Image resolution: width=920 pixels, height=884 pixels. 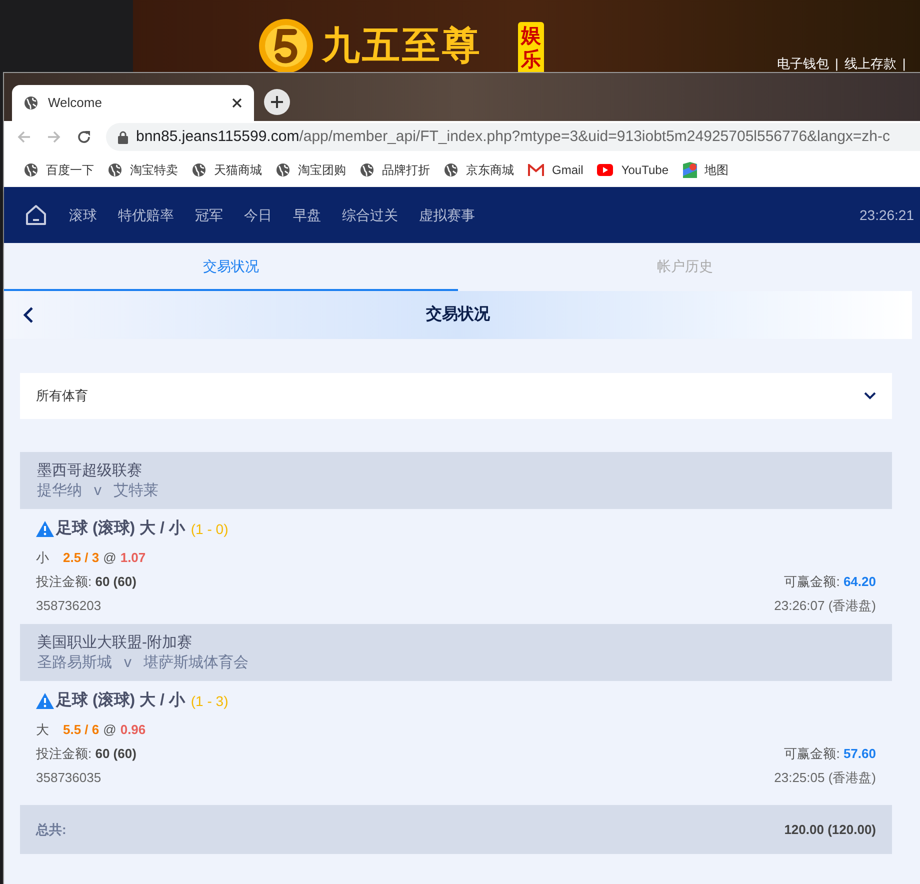 What do you see at coordinates (447, 215) in the screenshot?
I see `nav-item: 虚拟赛事` at bounding box center [447, 215].